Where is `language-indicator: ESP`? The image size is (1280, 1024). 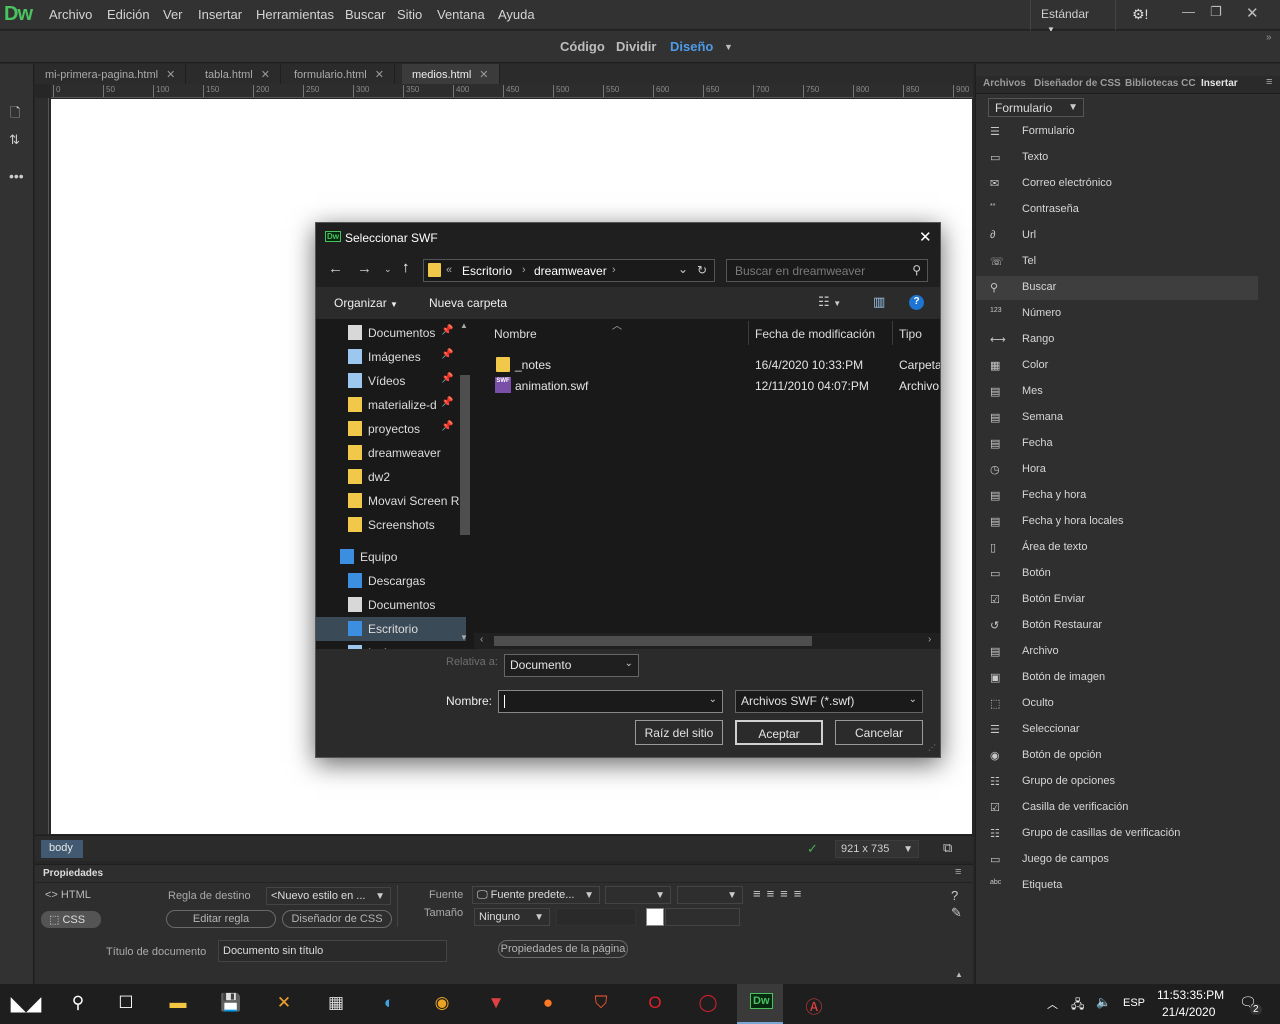 language-indicator: ESP is located at coordinates (1134, 1003).